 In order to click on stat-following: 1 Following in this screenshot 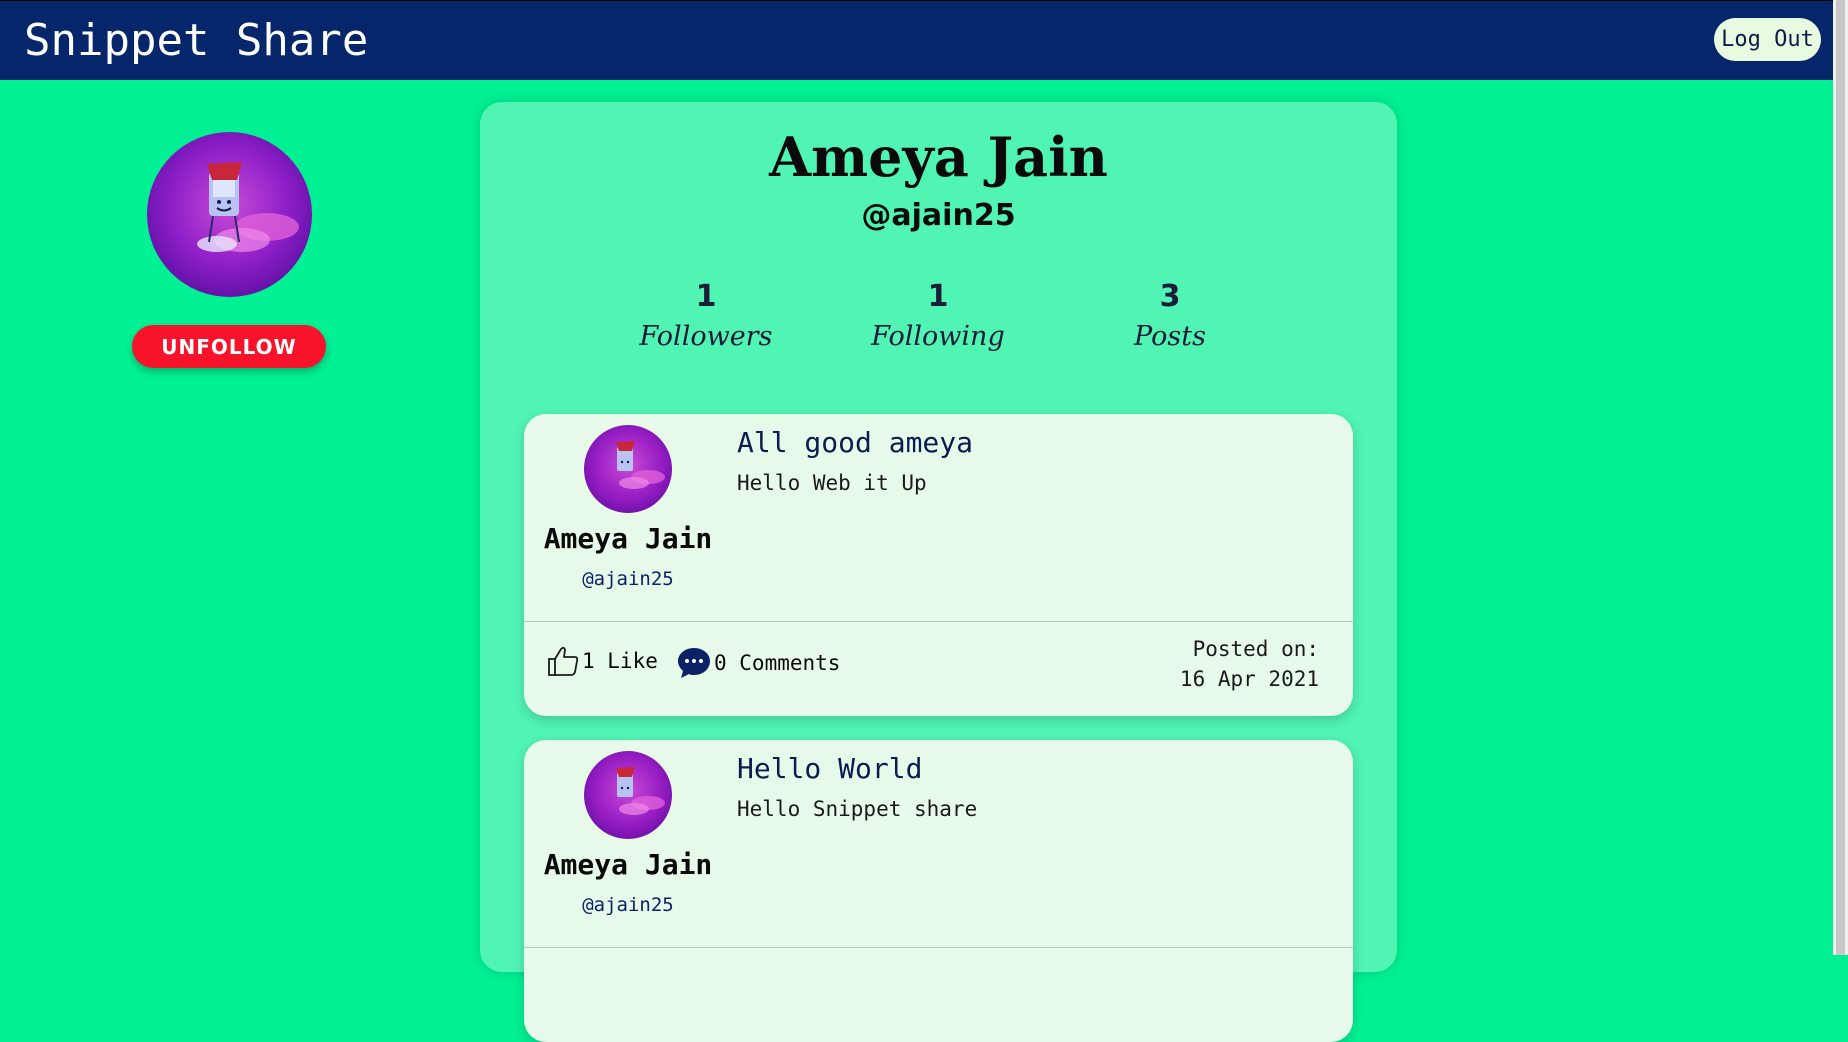, I will do `click(938, 317)`.